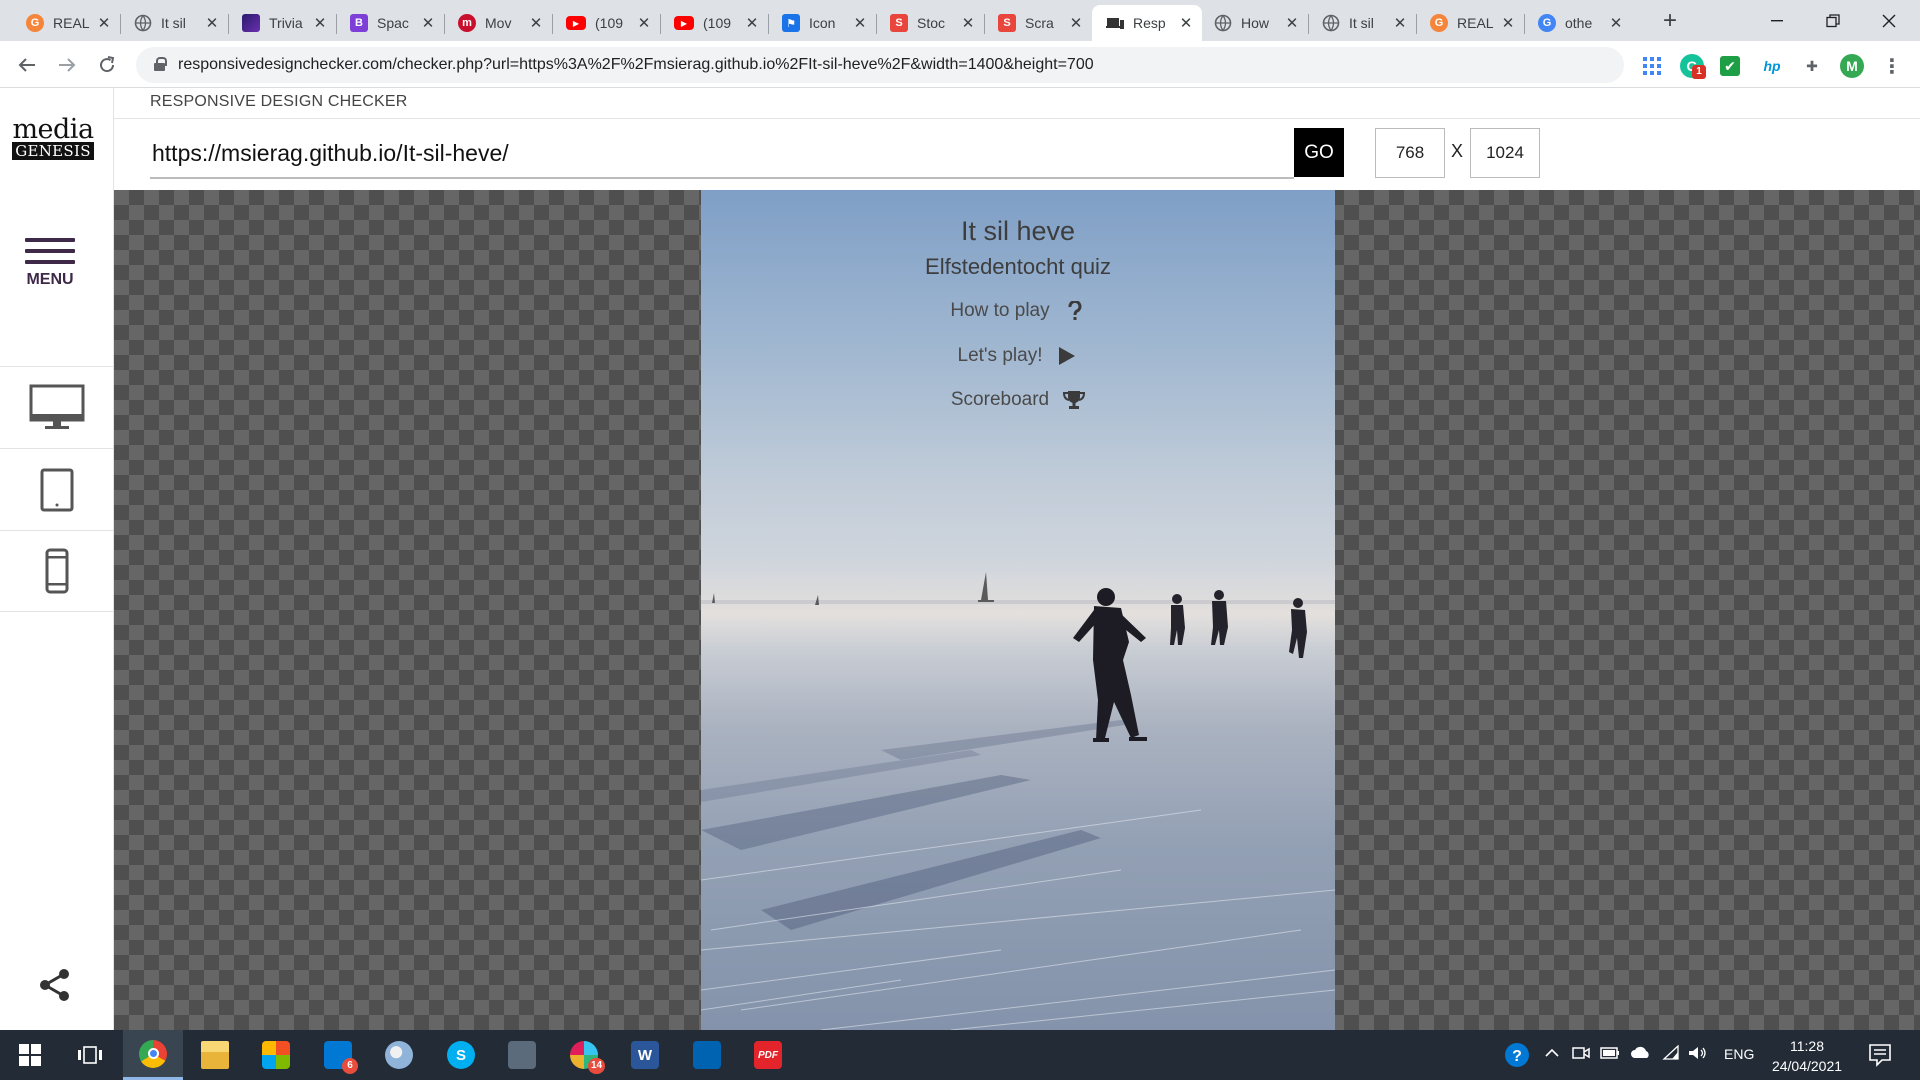 This screenshot has width=1920, height=1080. I want to click on browser-tab: How ✕, so click(1254, 23).